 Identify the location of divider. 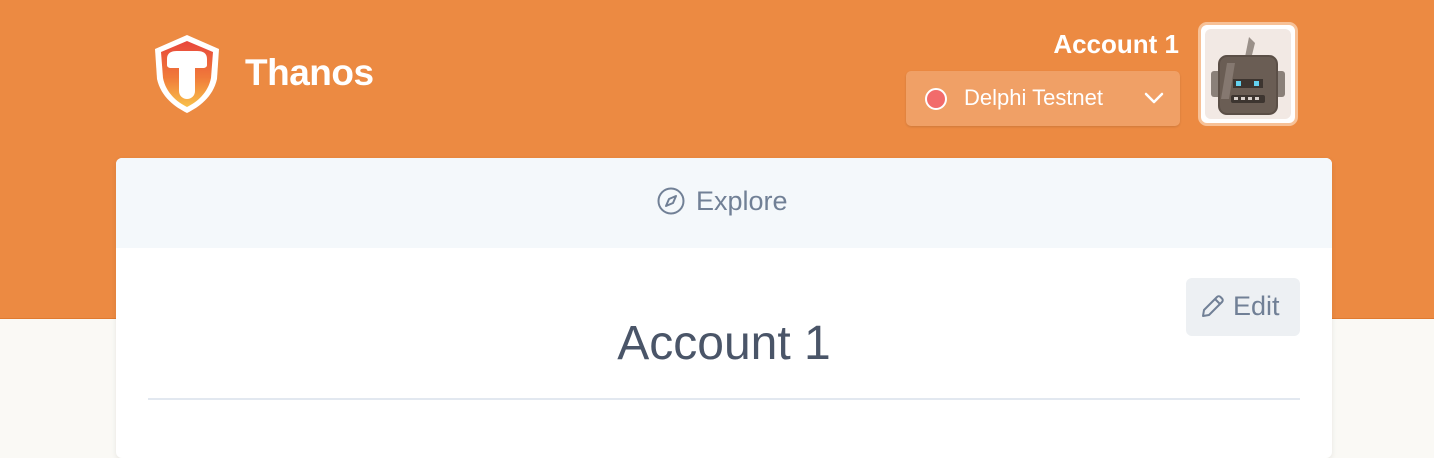
(724, 399).